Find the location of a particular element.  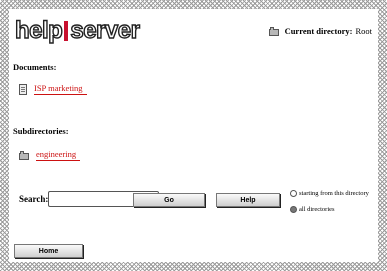

current-directory: Current directory: Root is located at coordinates (320, 31).